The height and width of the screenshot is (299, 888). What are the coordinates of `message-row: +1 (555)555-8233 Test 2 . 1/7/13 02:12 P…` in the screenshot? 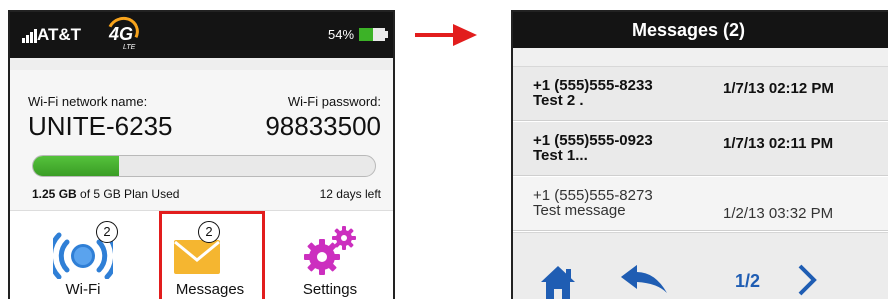 It's located at (700, 94).